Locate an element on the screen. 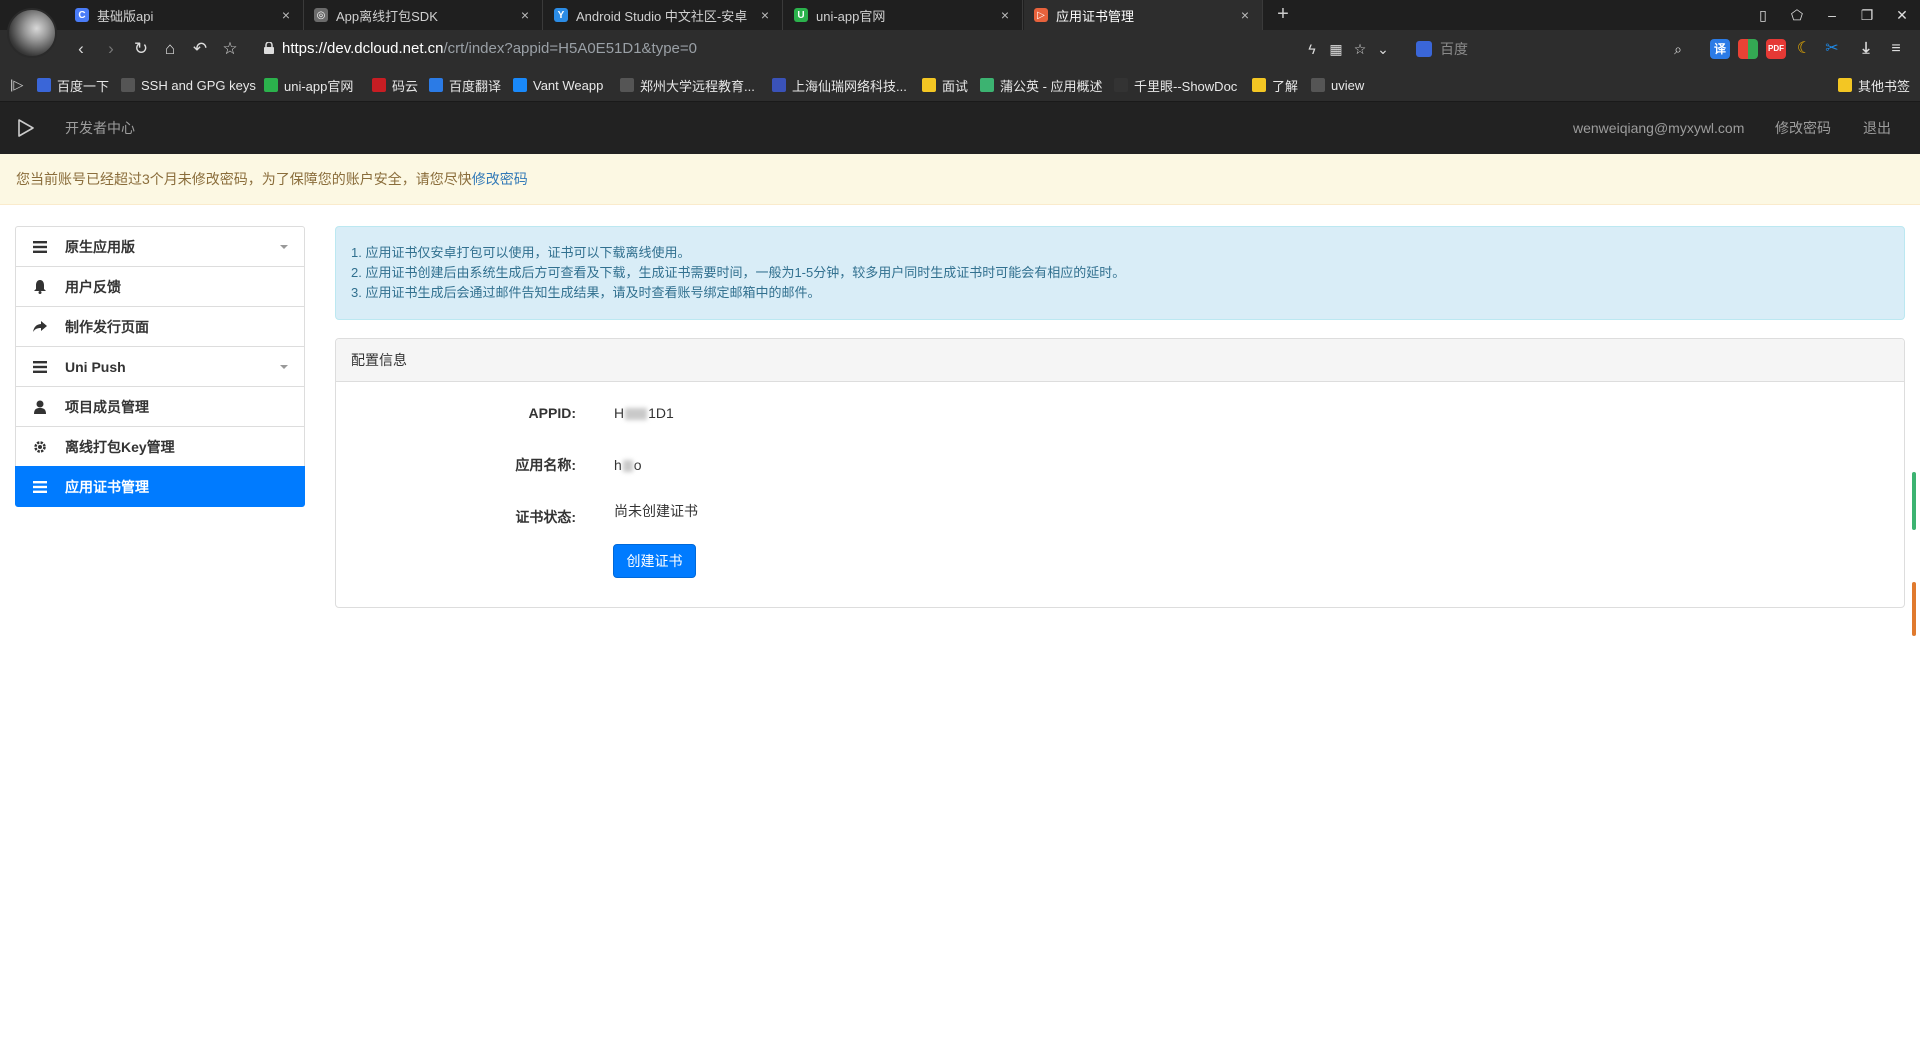 This screenshot has width=1920, height=1050. sidebar-item-label: 应用证书管理 is located at coordinates (107, 486).